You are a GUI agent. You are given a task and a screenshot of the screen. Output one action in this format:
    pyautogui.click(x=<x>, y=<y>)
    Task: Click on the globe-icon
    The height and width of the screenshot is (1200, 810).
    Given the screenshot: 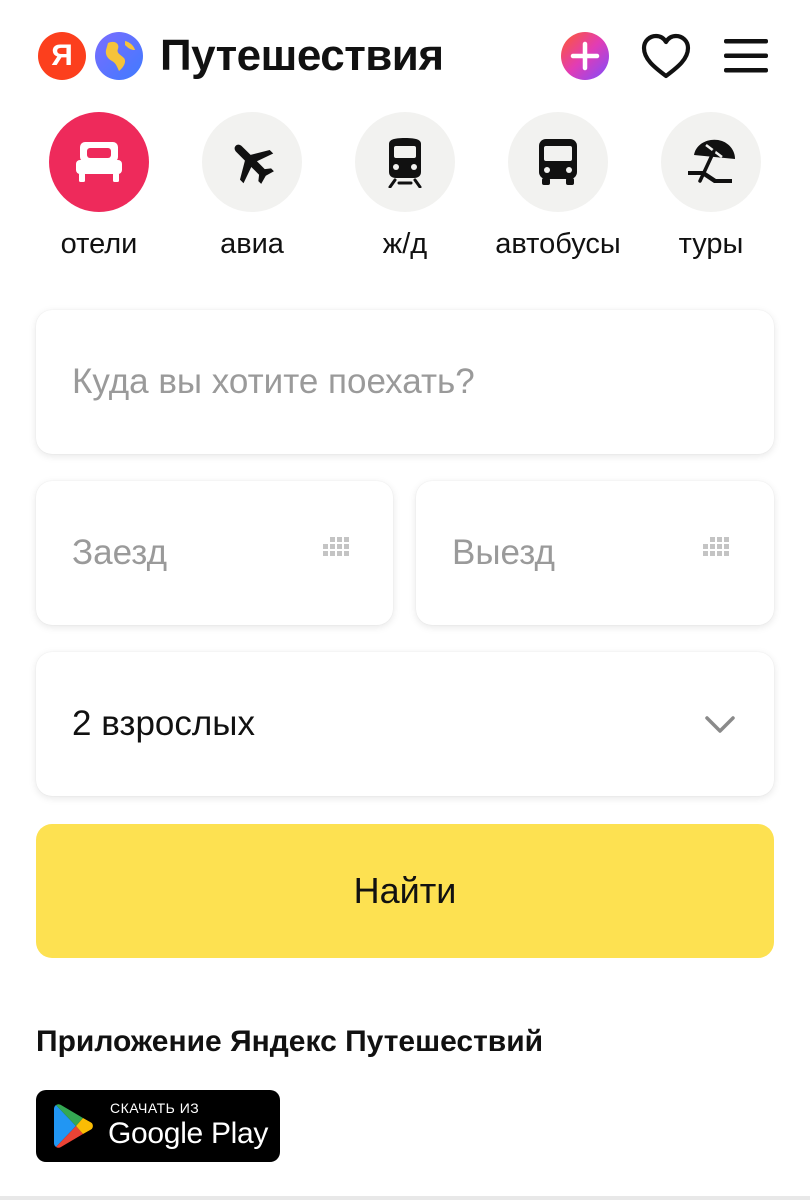 What is the action you would take?
    pyautogui.click(x=119, y=56)
    